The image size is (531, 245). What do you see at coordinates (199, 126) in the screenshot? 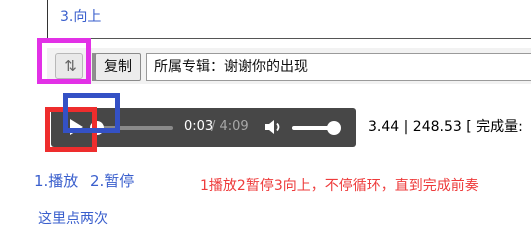
I see `current-time: 0:03` at bounding box center [199, 126].